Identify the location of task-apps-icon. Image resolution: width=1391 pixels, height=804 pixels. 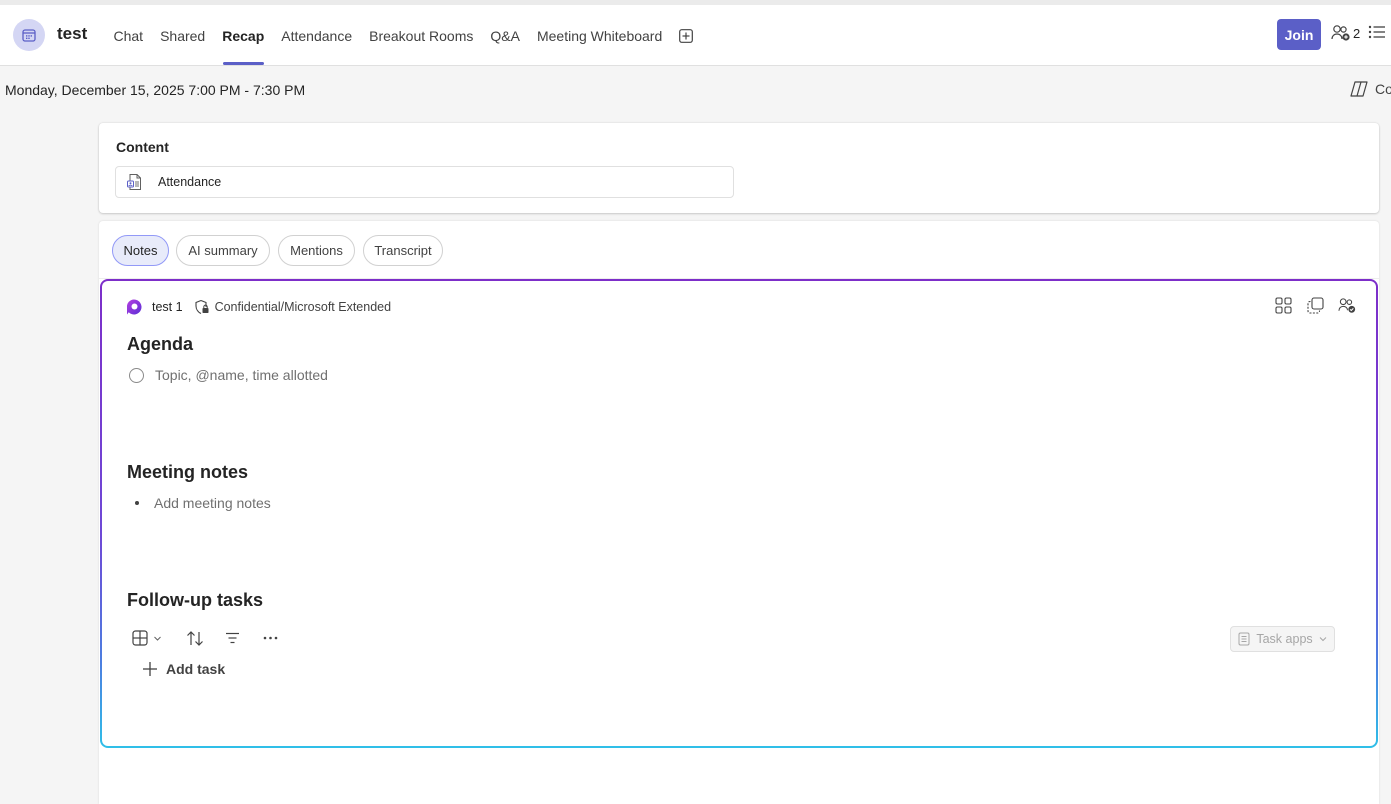
(1244, 639).